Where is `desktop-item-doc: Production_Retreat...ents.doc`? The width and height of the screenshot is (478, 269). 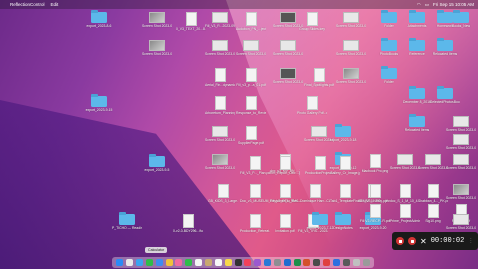 desktop-item-doc: Production_Retreat...ents.doc is located at coordinates (255, 223).